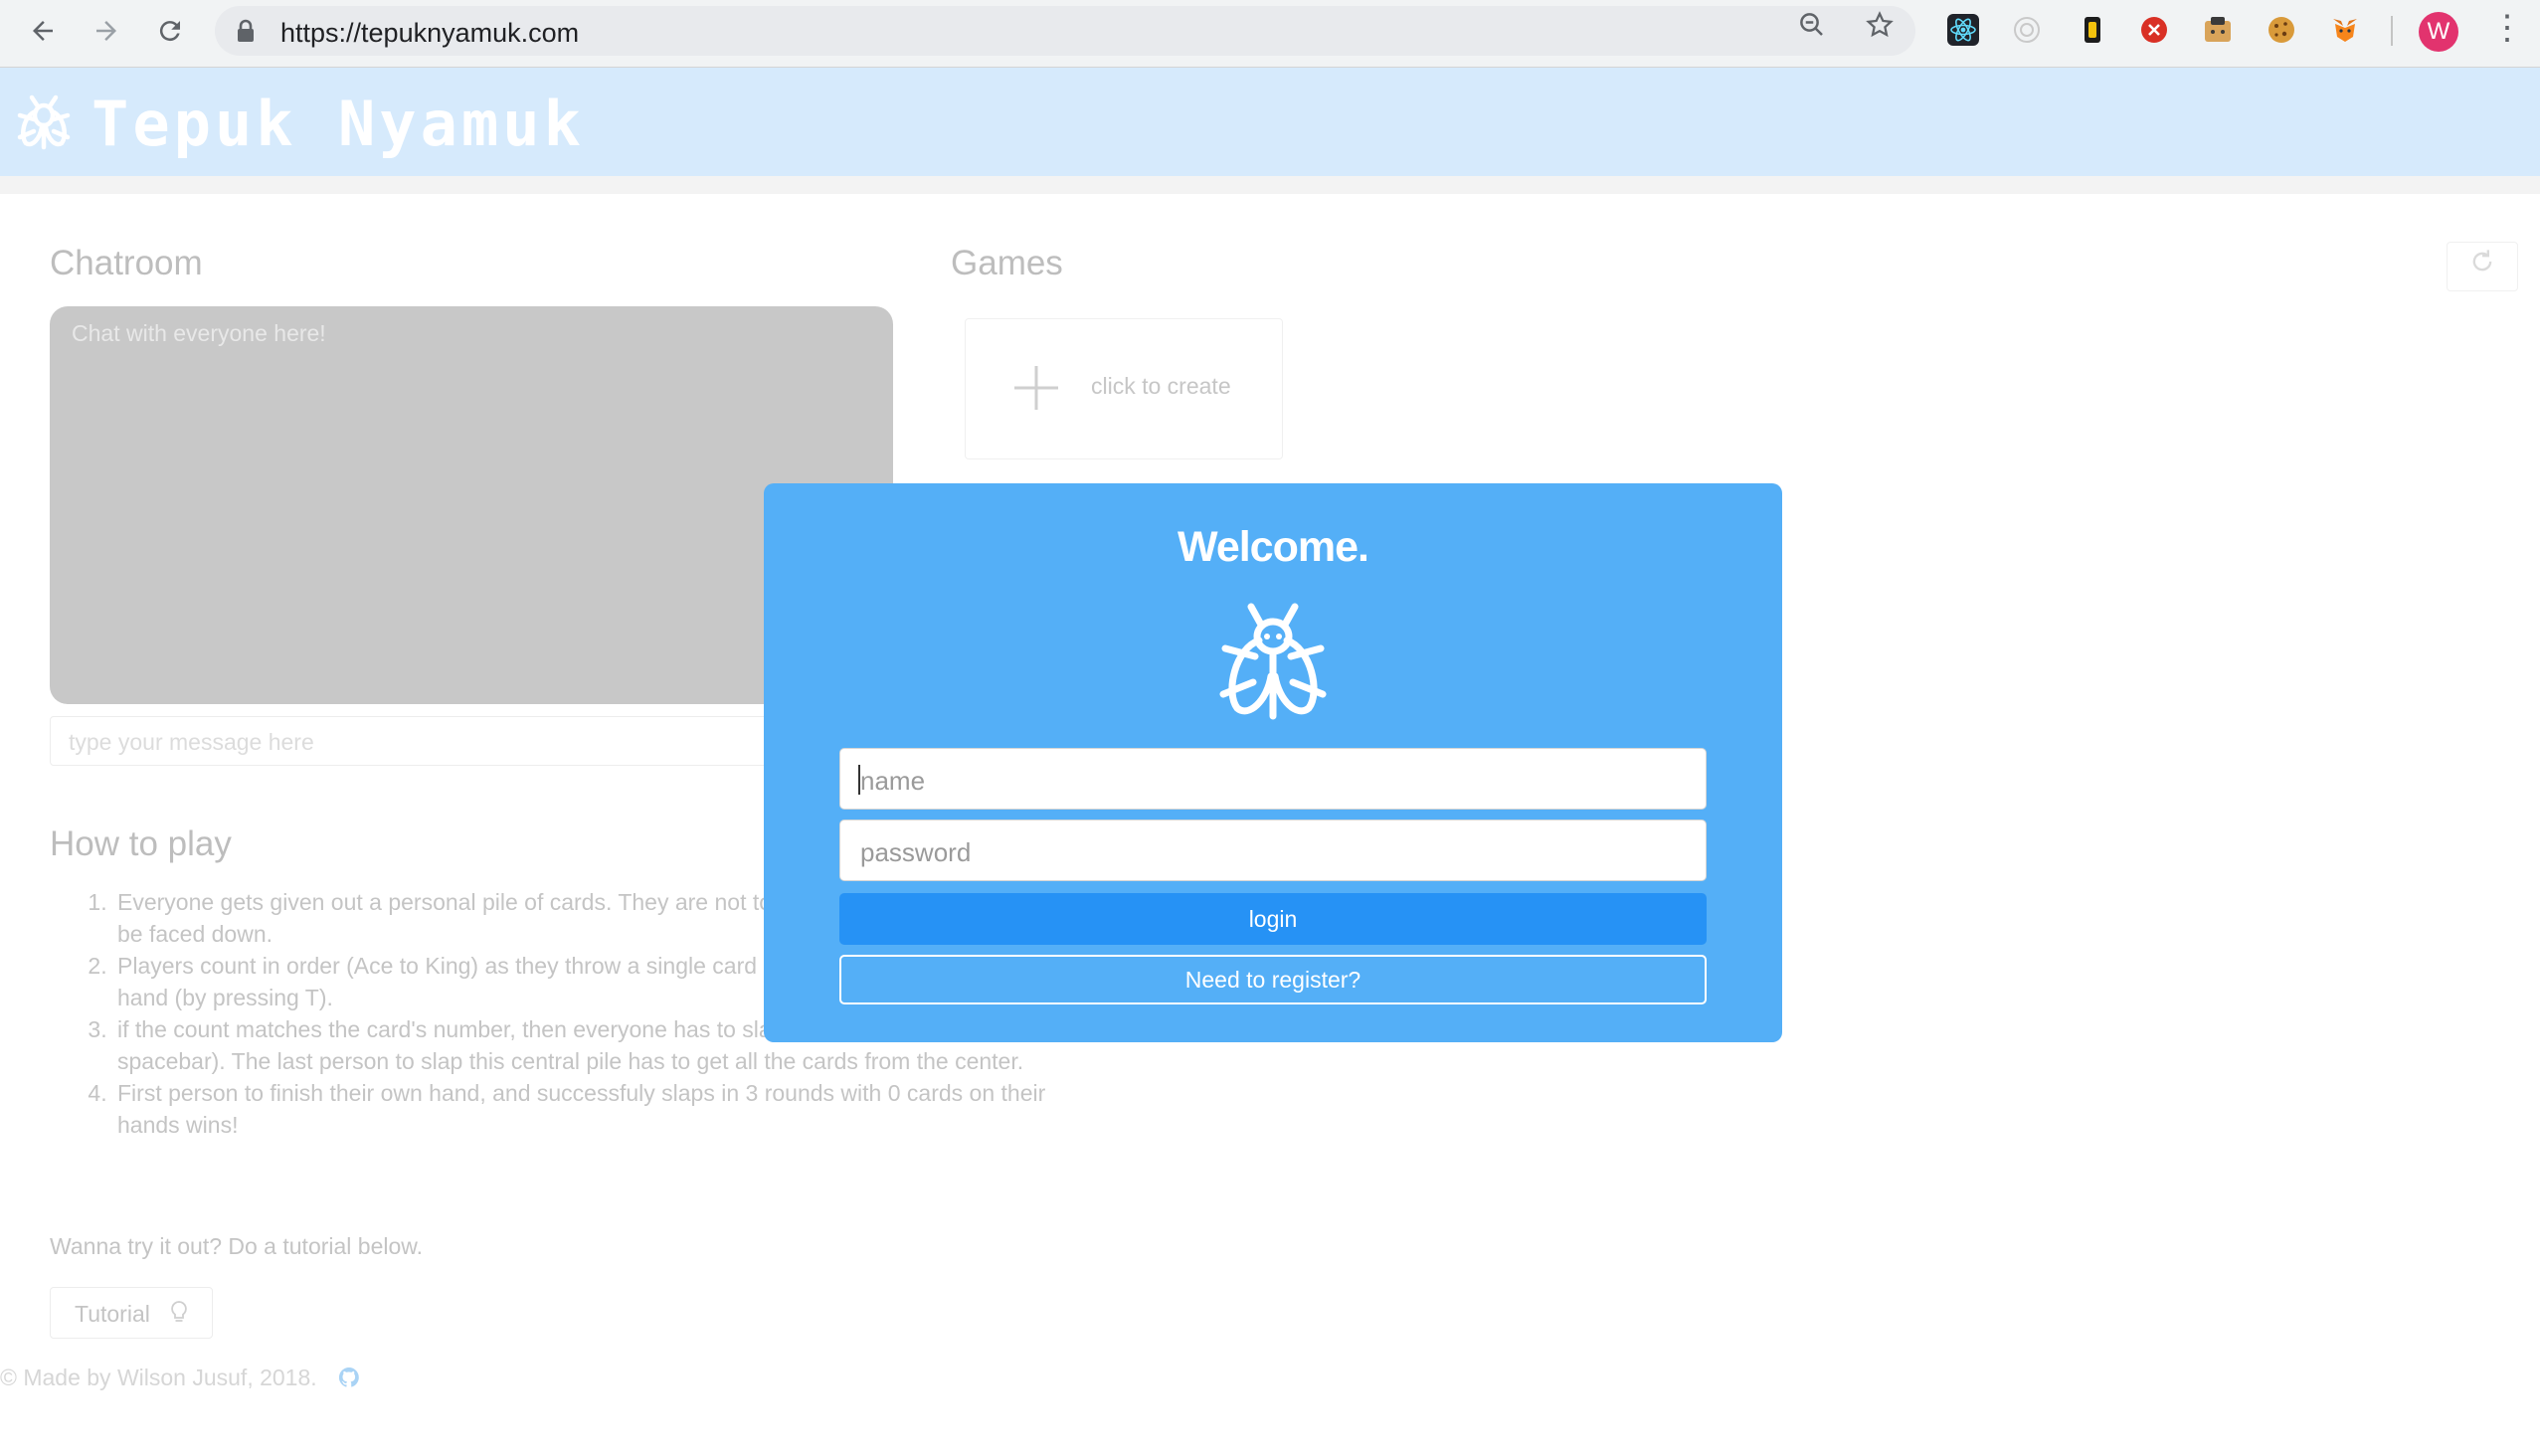 This screenshot has height=1456, width=2540. Describe the element at coordinates (1963, 30) in the screenshot. I see `react-devtools-icon` at that location.